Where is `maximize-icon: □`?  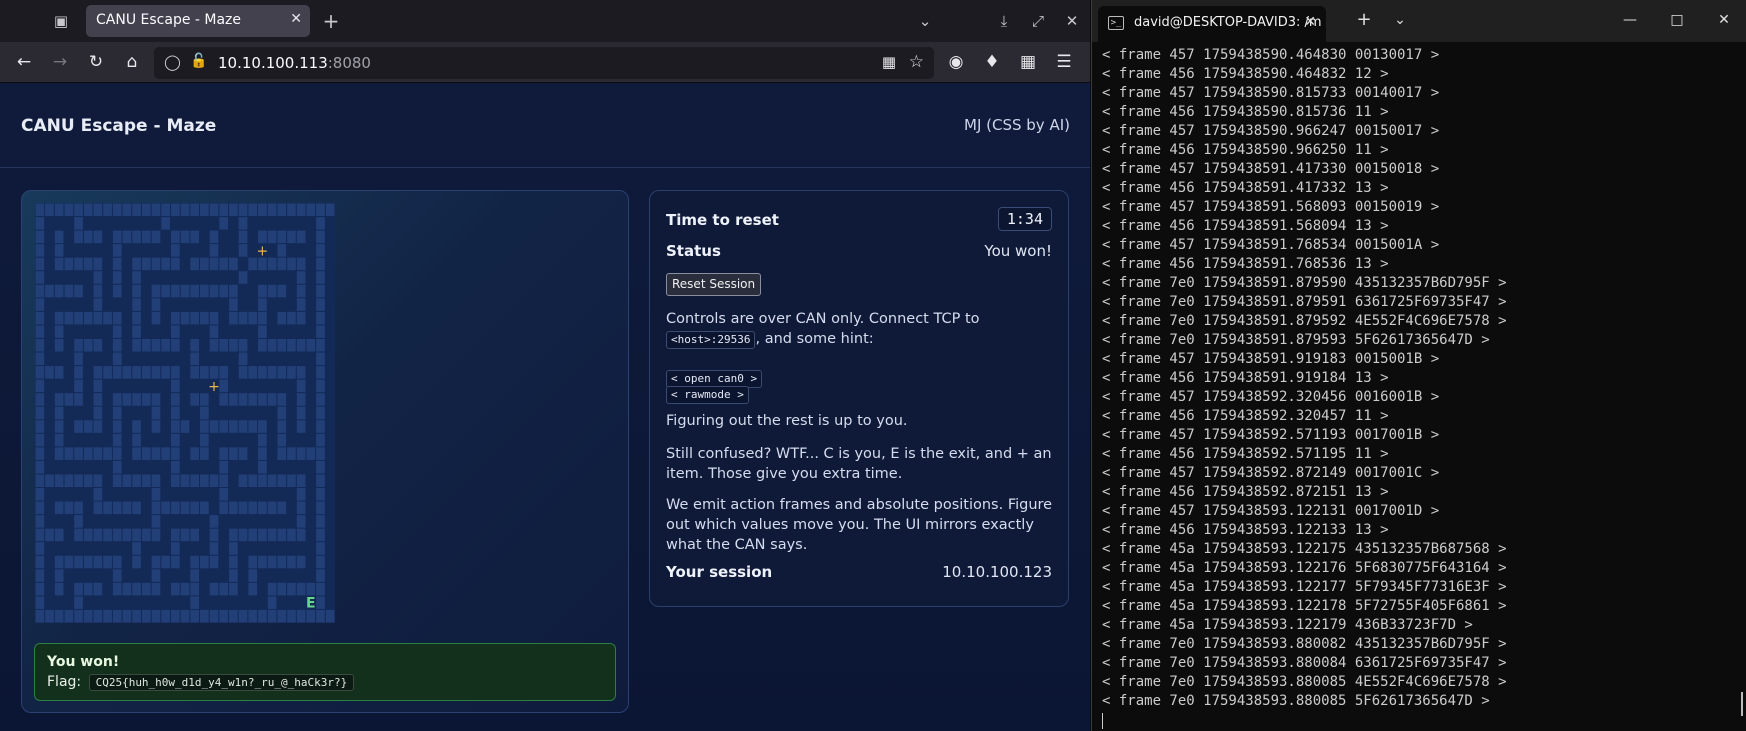
maximize-icon: □ is located at coordinates (1677, 20).